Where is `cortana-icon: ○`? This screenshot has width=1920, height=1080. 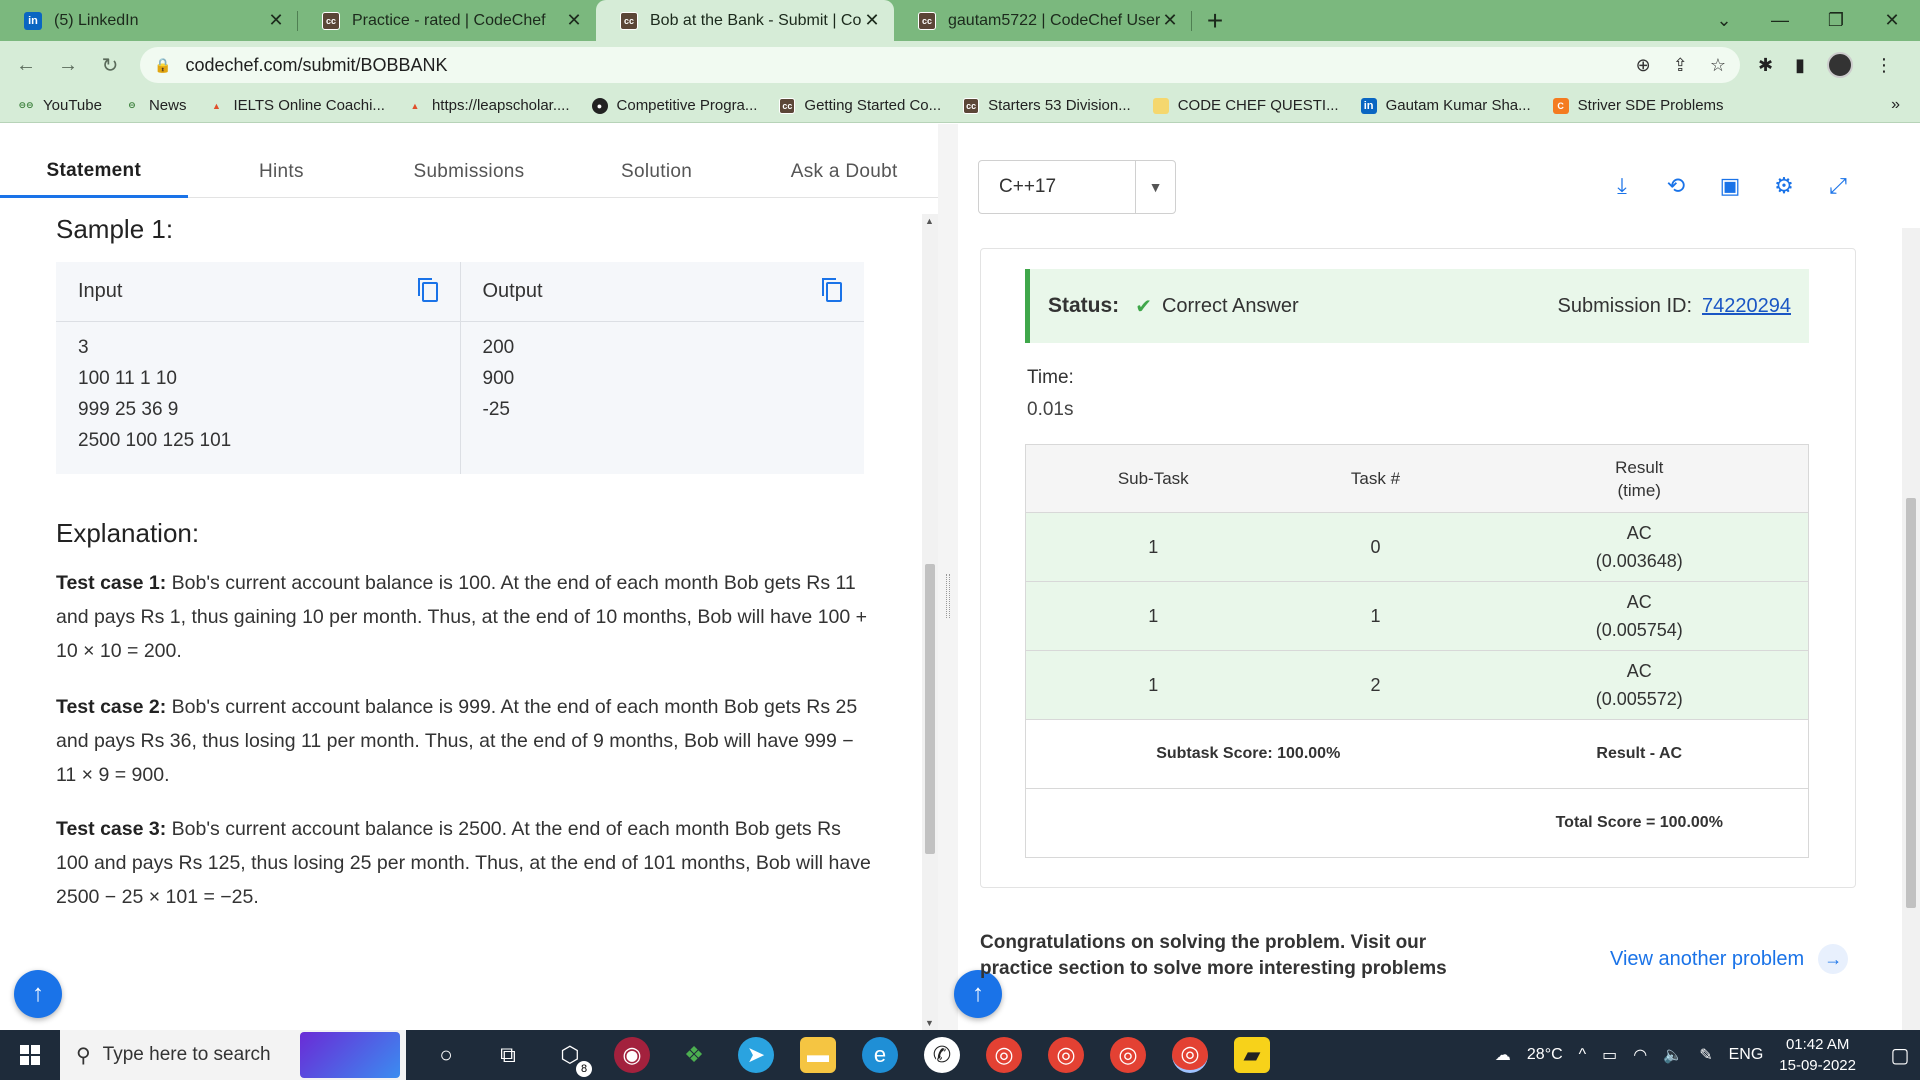
cortana-icon: ○ is located at coordinates (446, 1055).